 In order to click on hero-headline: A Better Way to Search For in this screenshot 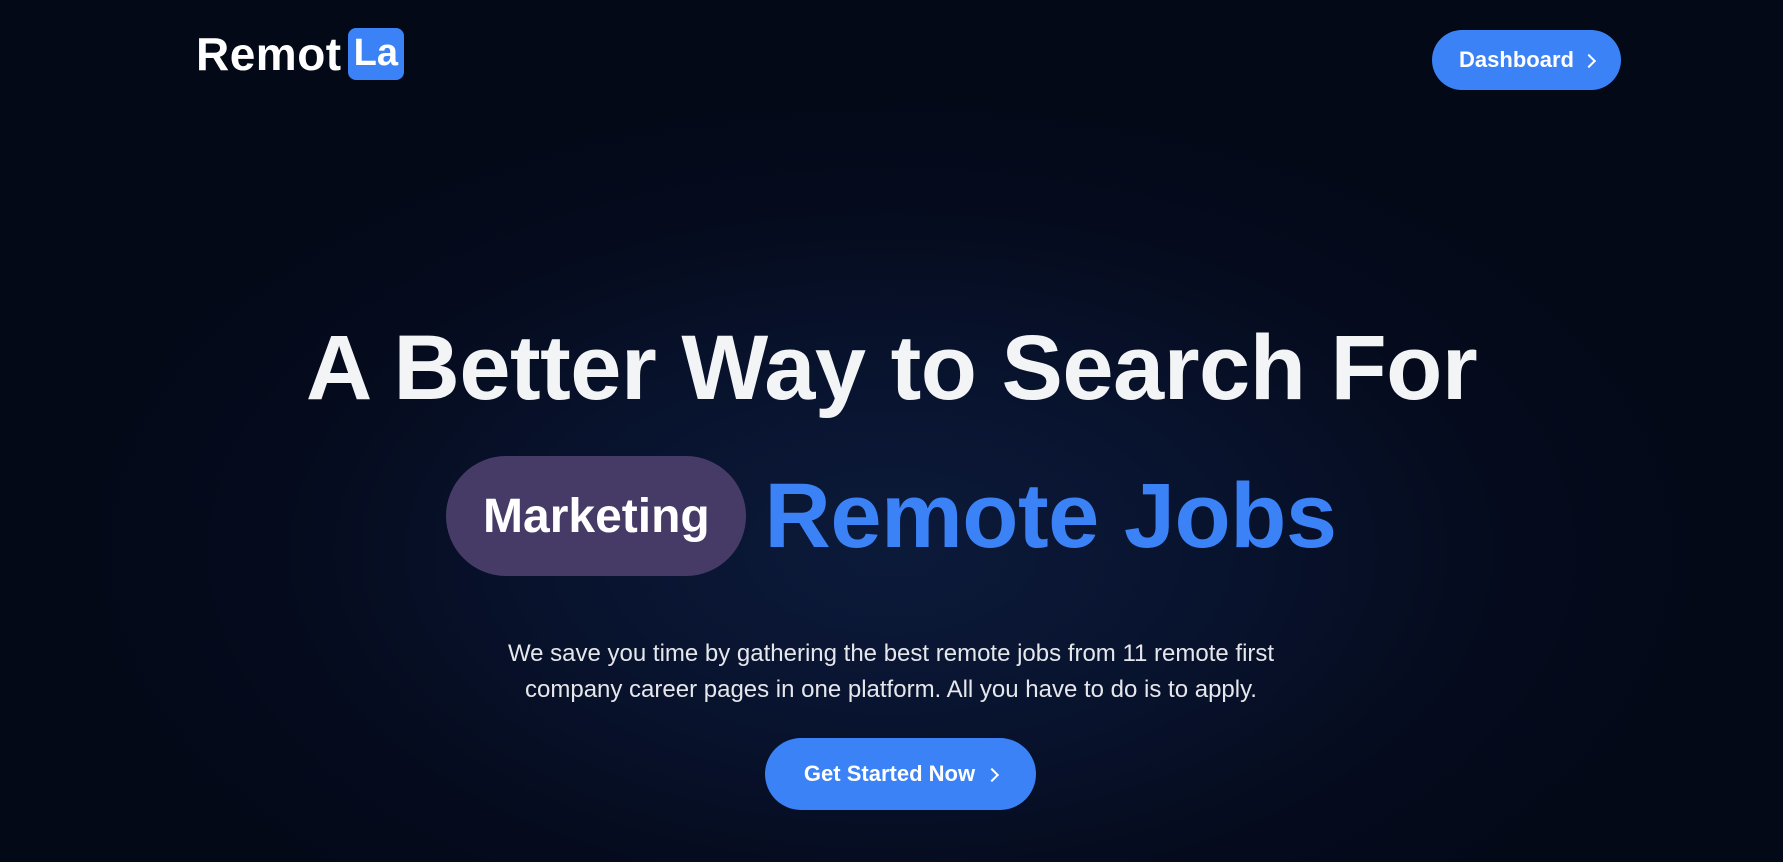, I will do `click(891, 368)`.